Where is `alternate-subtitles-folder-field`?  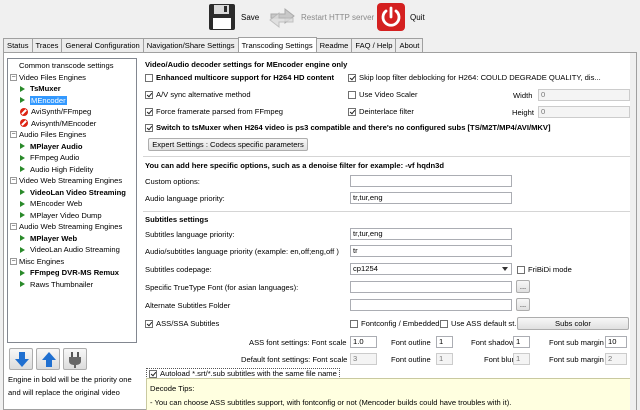 alternate-subtitles-folder-field is located at coordinates (431, 305).